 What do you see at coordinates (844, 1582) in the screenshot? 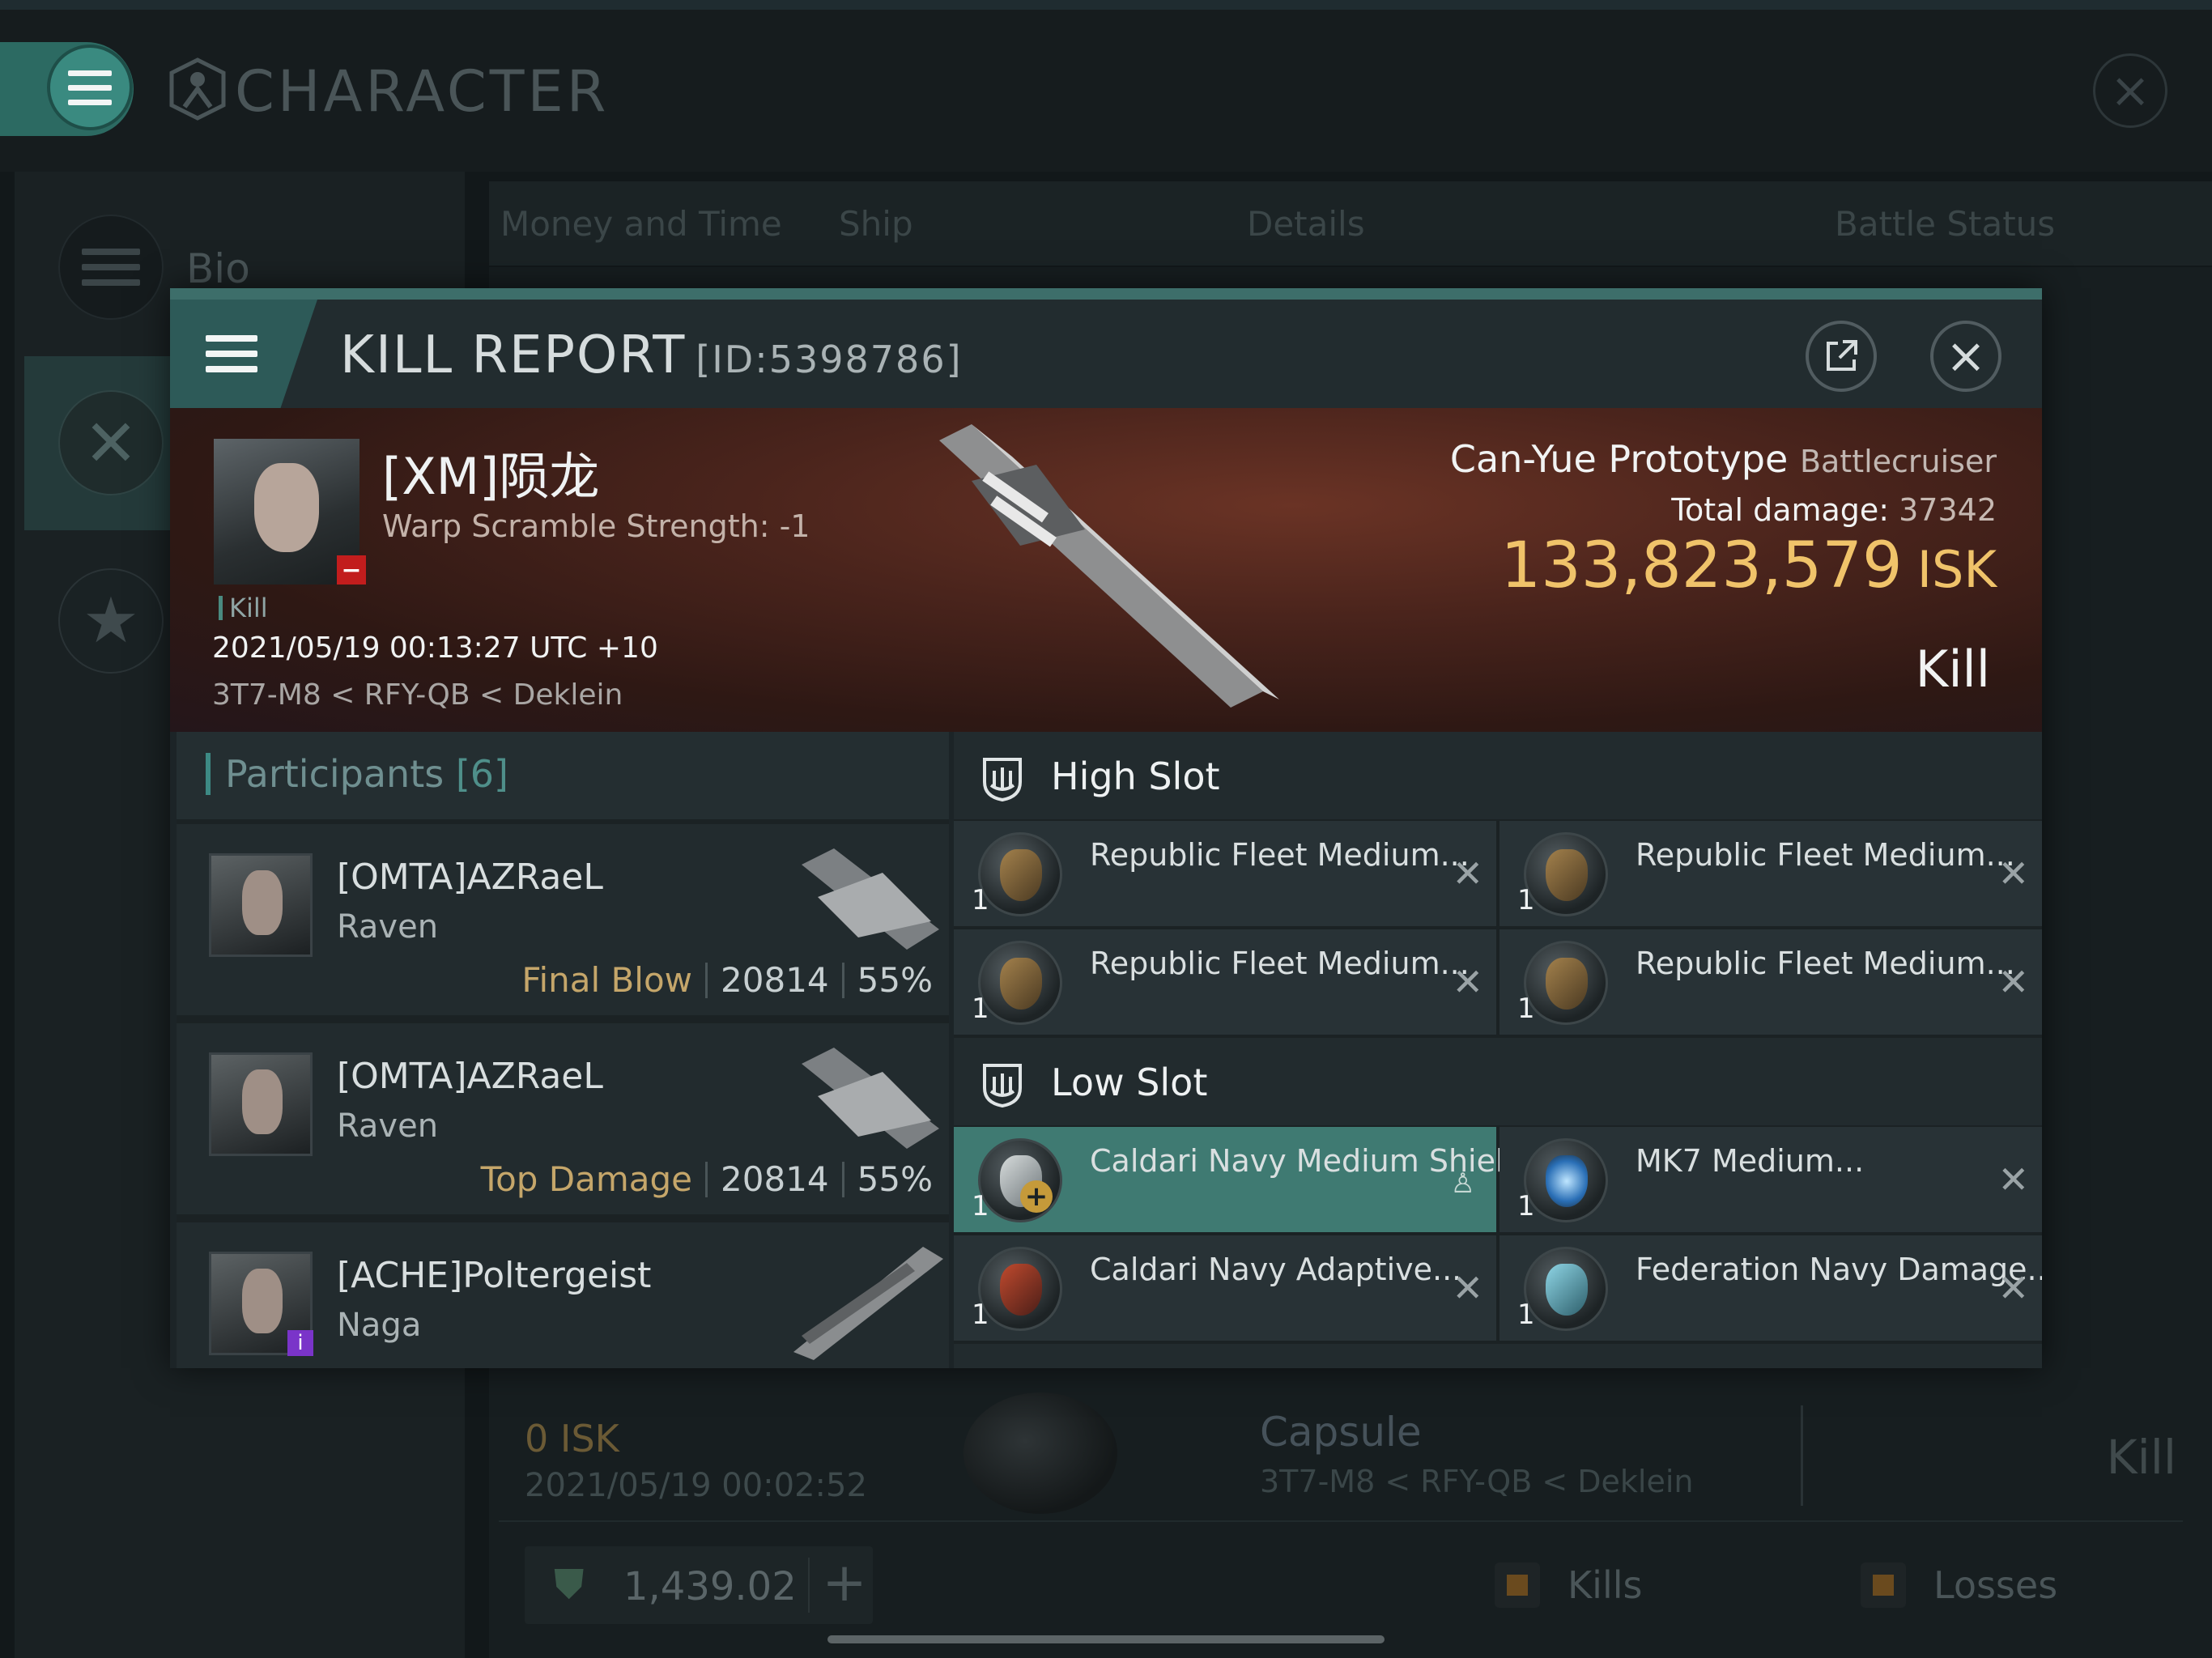
I see `add-button: +` at bounding box center [844, 1582].